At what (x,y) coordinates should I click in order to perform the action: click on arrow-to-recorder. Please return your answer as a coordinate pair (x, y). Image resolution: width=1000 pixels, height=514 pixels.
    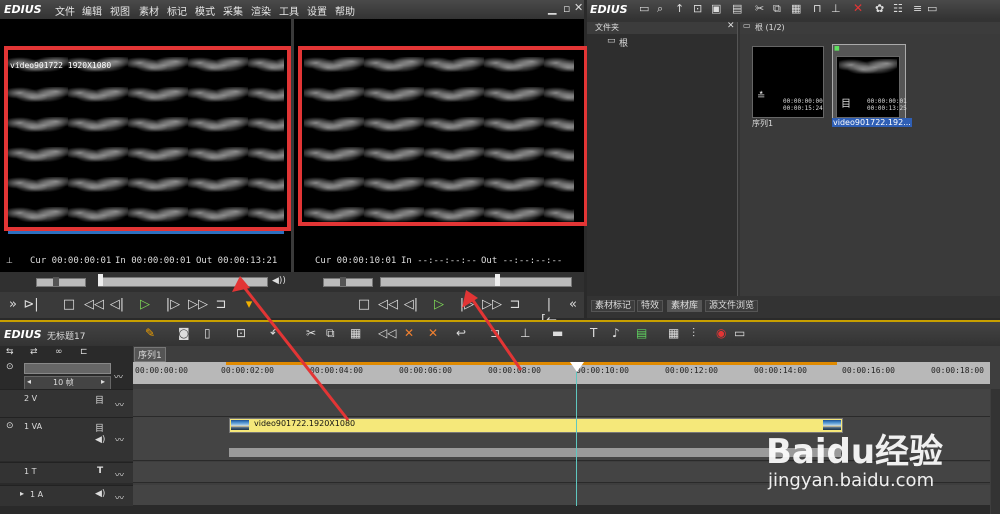
    Looking at the image, I should click on (495, 333).